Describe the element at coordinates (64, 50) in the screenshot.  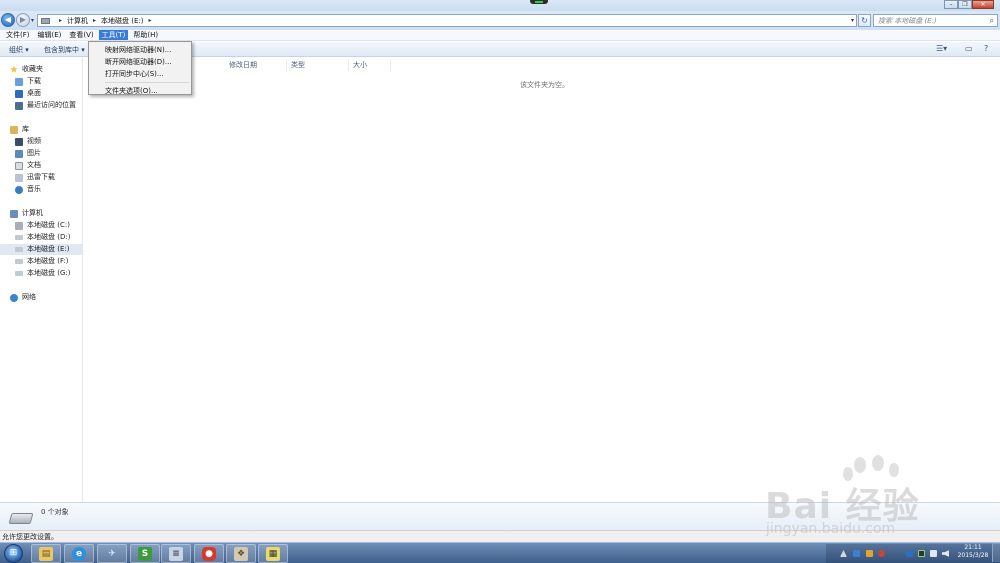
I see `include-in-library-button: 包含到库中 ▾` at that location.